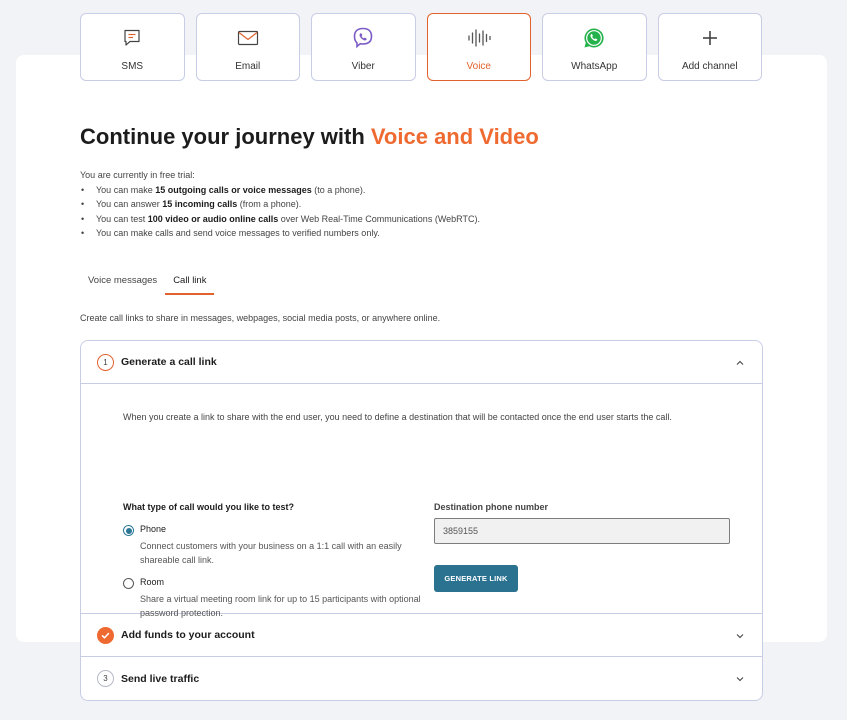  Describe the element at coordinates (363, 38) in the screenshot. I see `viber-icon` at that location.